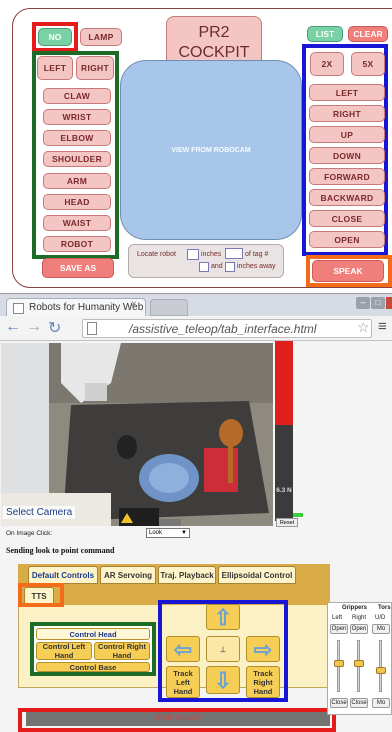 This screenshot has height=732, width=392. Describe the element at coordinates (55, 68) in the screenshot. I see `left-arm-button: LEFT` at that location.